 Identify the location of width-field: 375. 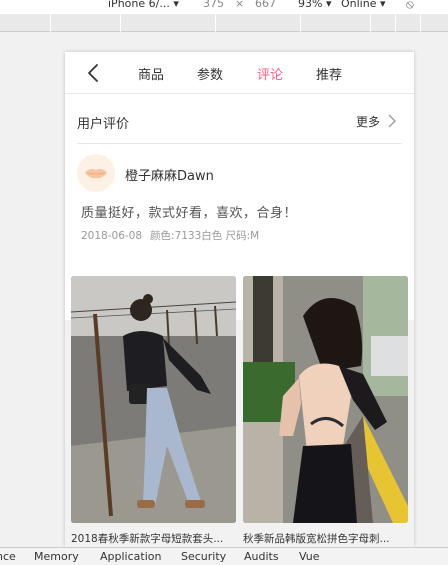
(213, 5).